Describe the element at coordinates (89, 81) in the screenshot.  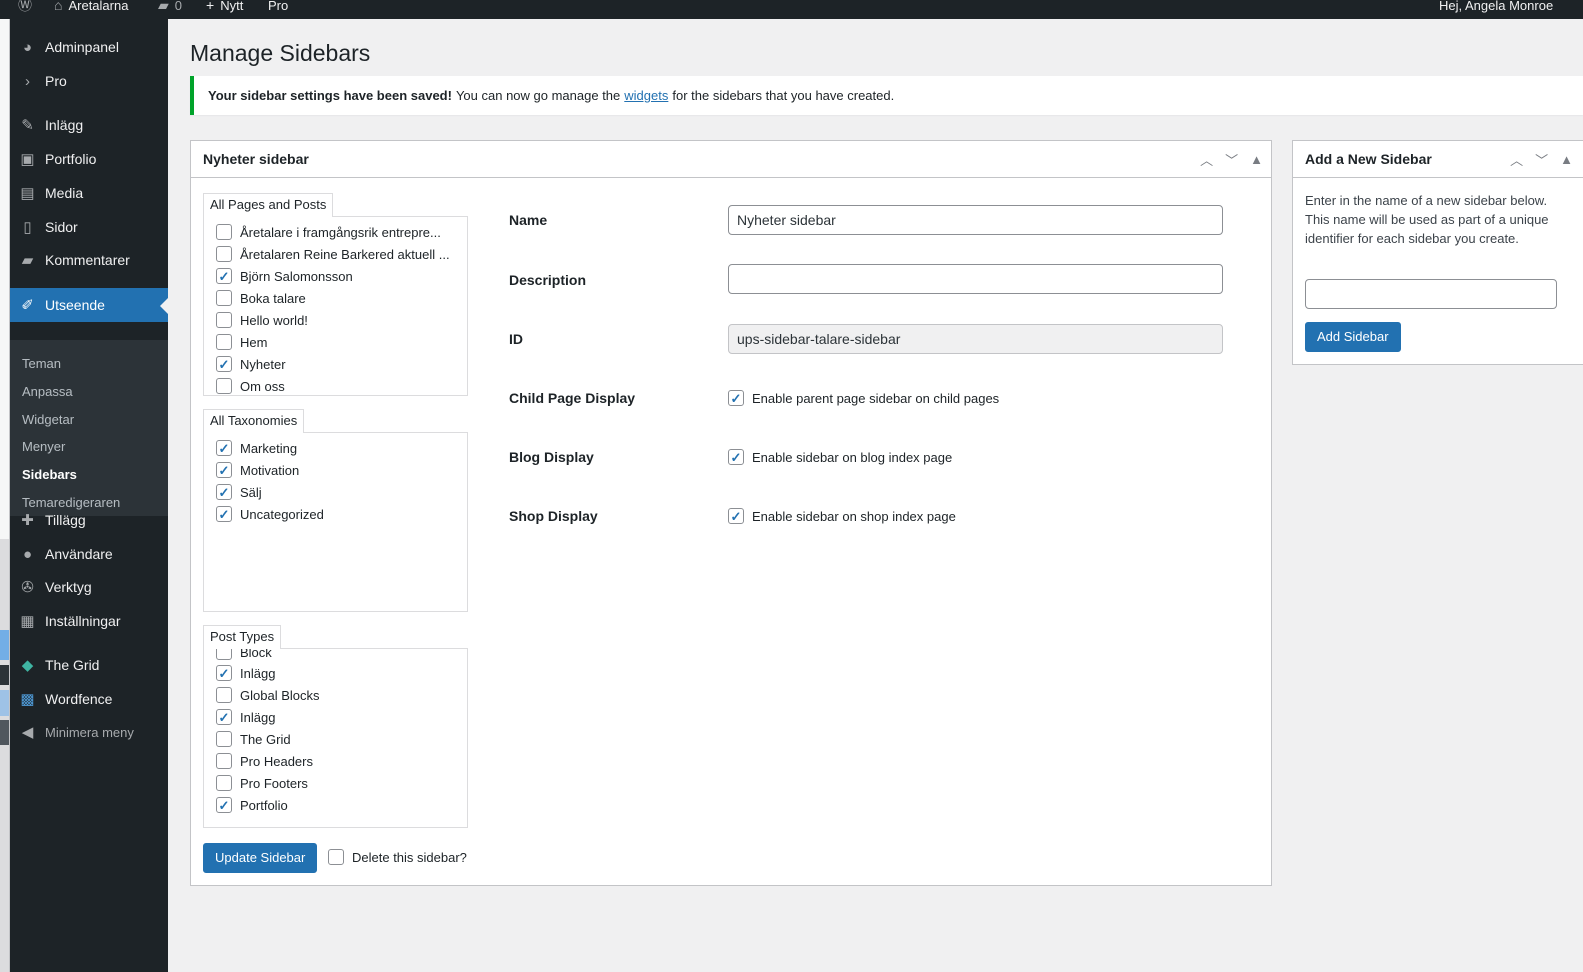
I see `menu-item-pro: › Pro` at that location.